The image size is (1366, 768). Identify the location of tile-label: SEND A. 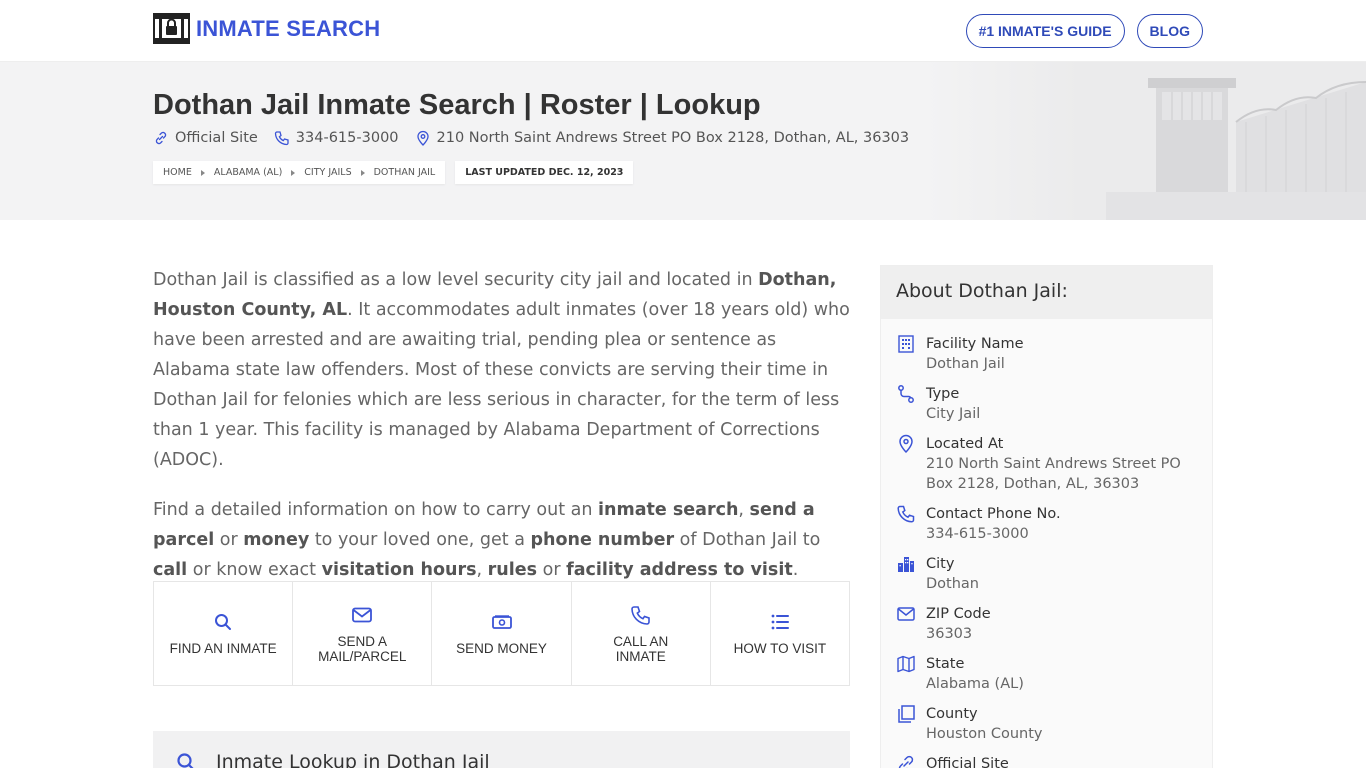
(362, 641).